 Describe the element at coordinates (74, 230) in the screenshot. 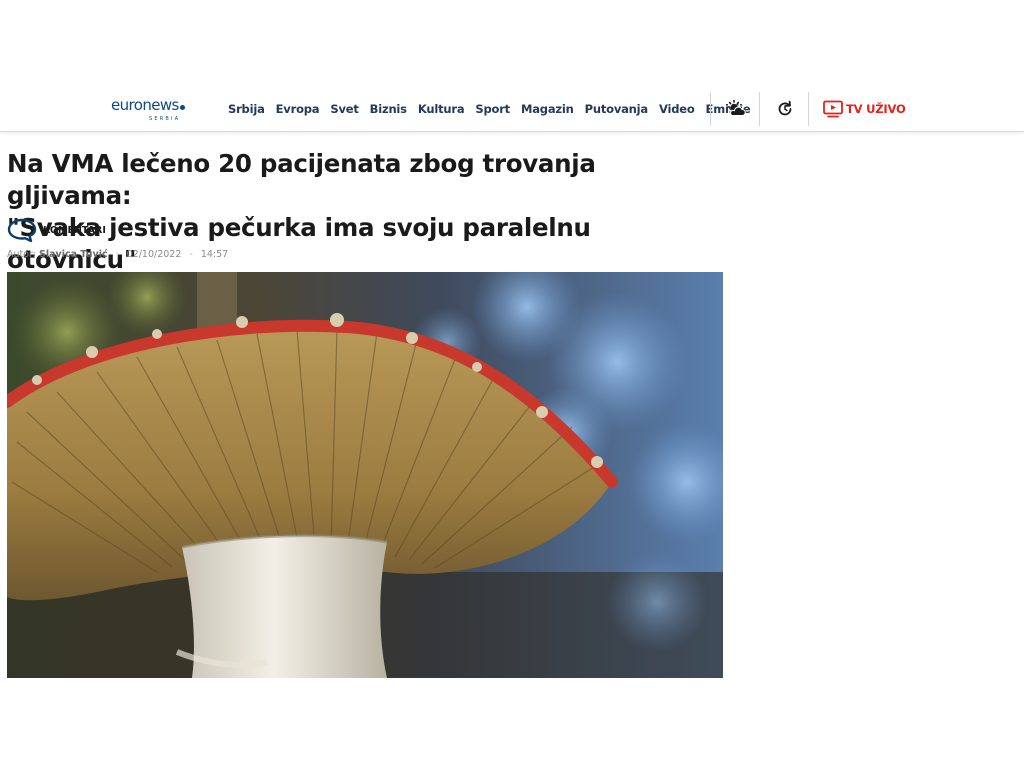

I see `comments-label: KOMENTARI` at that location.